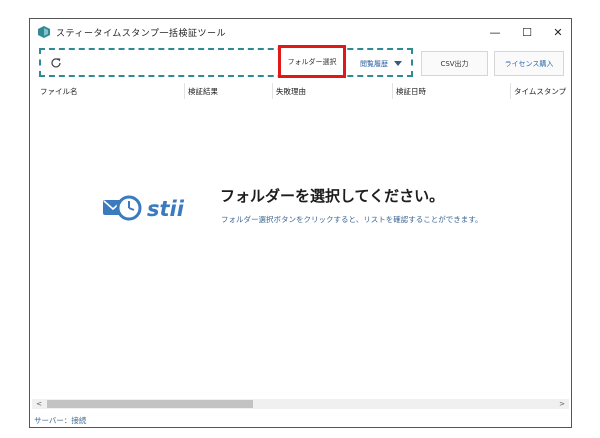 Image resolution: width=600 pixels, height=438 pixels. Describe the element at coordinates (374, 63) in the screenshot. I see `history-label: 閲覧履歴` at that location.